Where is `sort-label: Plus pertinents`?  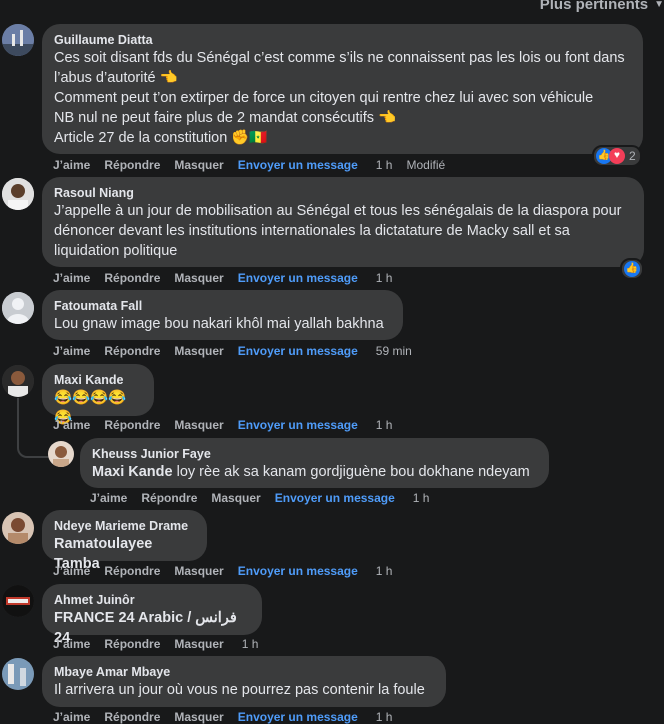
sort-label: Plus pertinents is located at coordinates (594, 6).